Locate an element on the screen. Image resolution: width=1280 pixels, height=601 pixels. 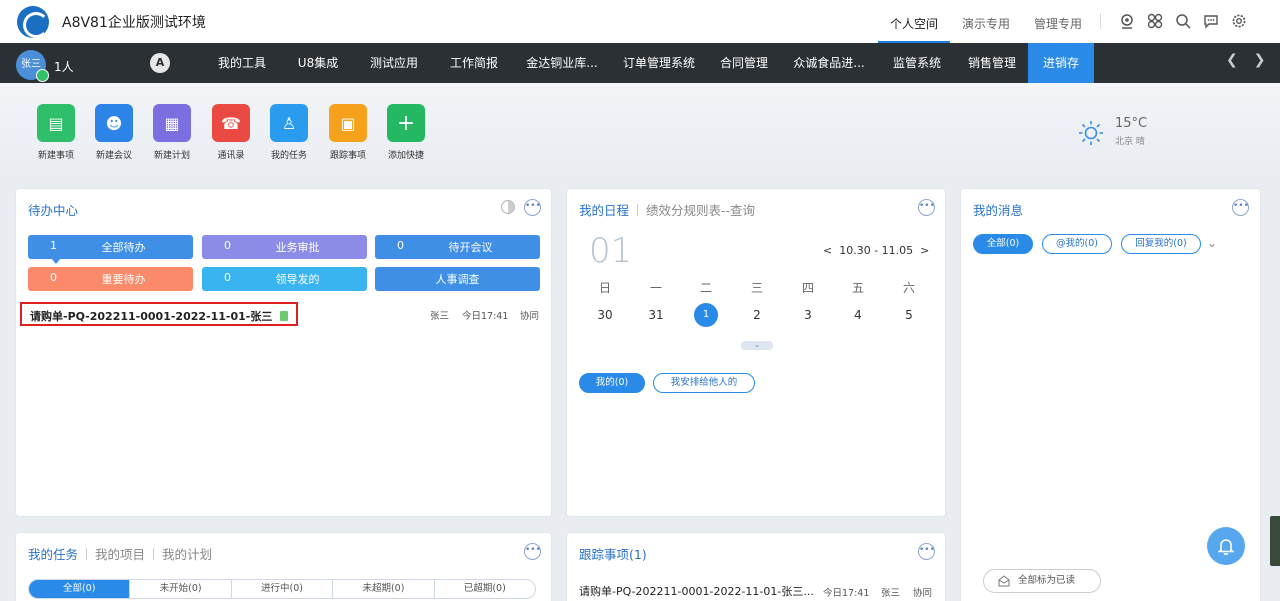
task-filter-in-progress: 进行中(0) is located at coordinates (283, 589).